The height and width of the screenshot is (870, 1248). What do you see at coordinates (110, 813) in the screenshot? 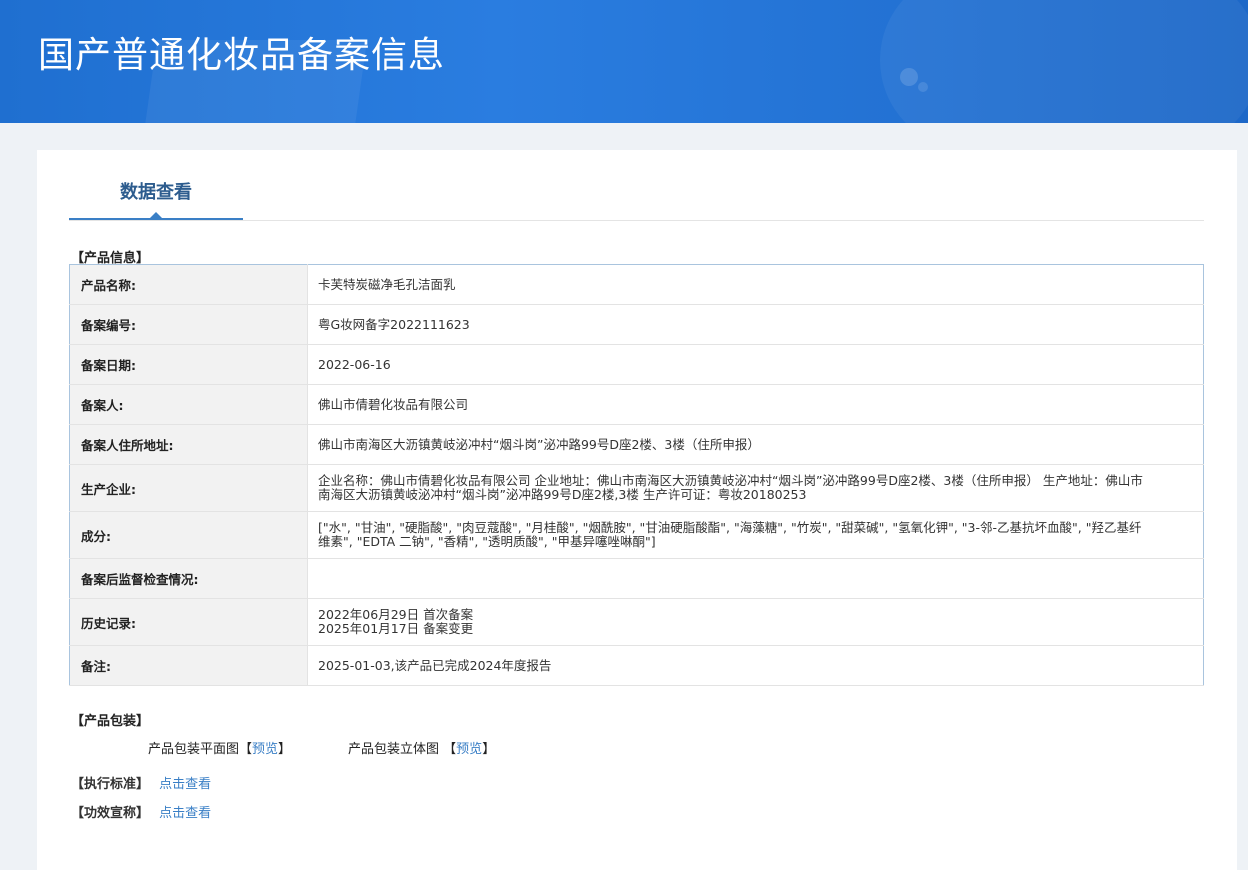
I see `efficacy-label: 【功效宣称】` at bounding box center [110, 813].